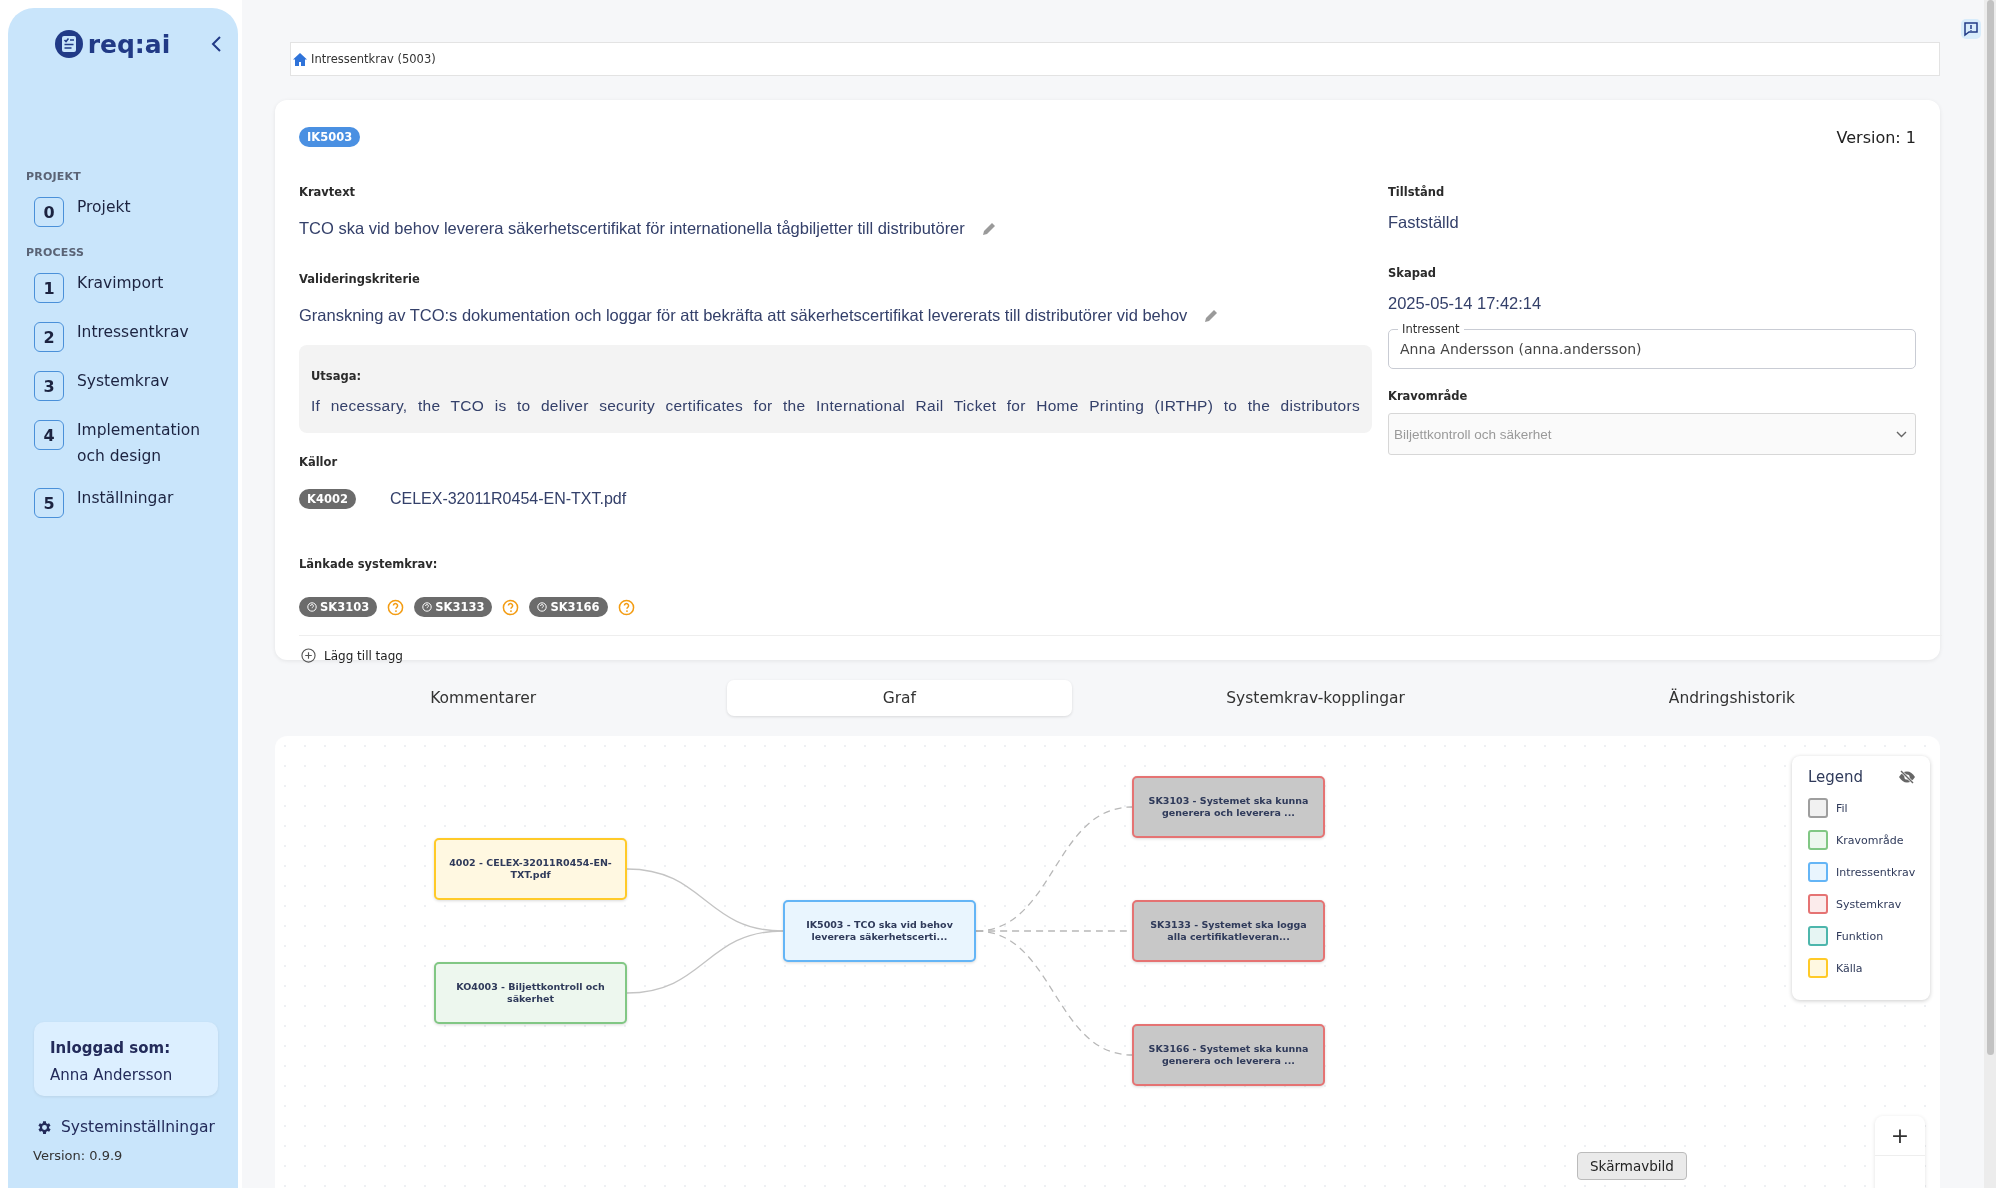 Image resolution: width=1996 pixels, height=1188 pixels. Describe the element at coordinates (360, 279) in the screenshot. I see `field-label: Valideringskriterie` at that location.